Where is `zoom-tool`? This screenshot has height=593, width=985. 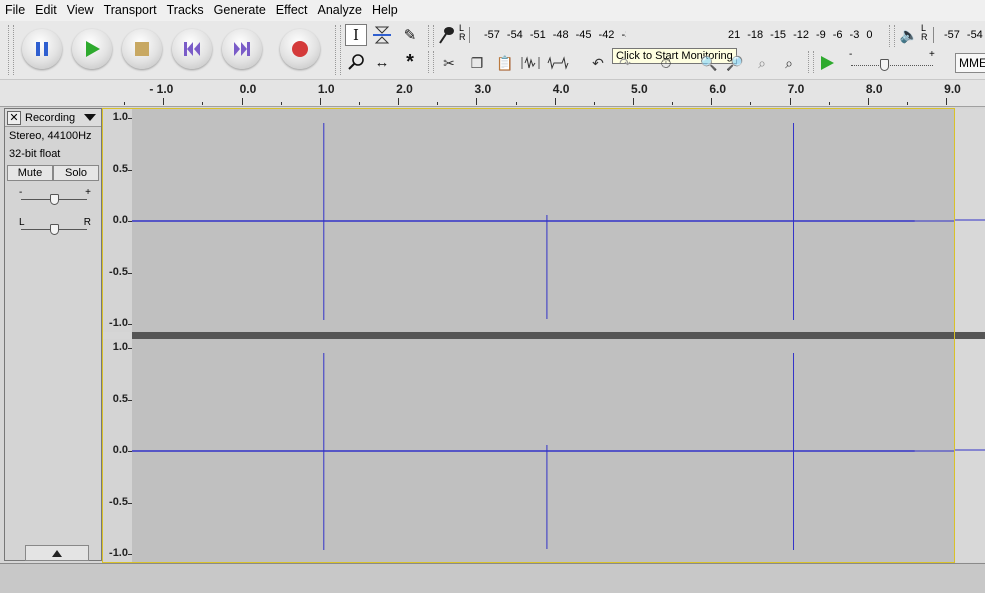
zoom-tool is located at coordinates (356, 62).